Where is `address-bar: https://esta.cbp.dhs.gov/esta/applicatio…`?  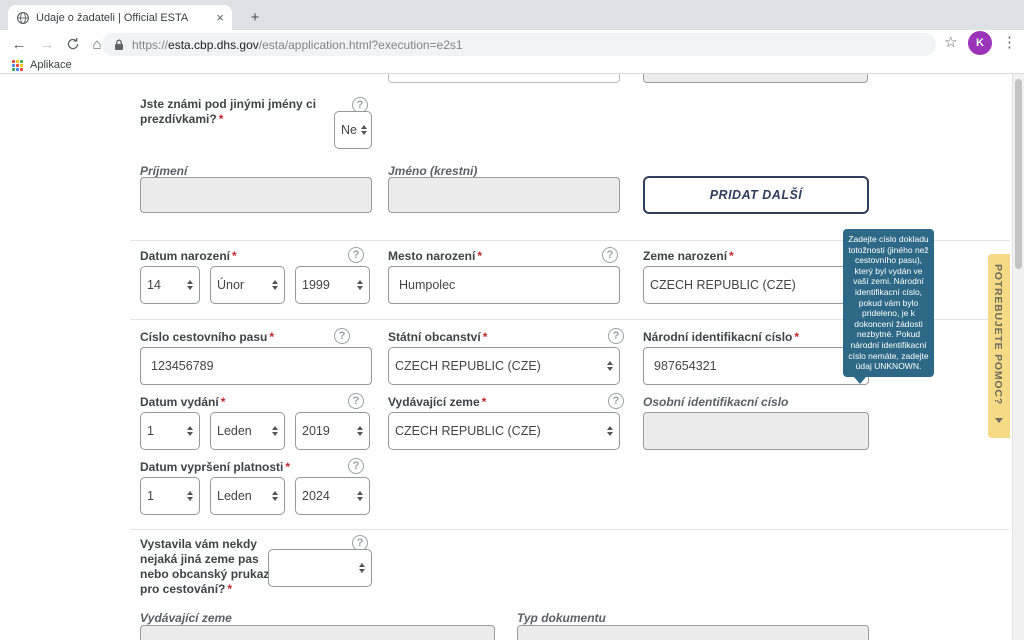 address-bar: https://esta.cbp.dhs.gov/esta/applicatio… is located at coordinates (519, 44).